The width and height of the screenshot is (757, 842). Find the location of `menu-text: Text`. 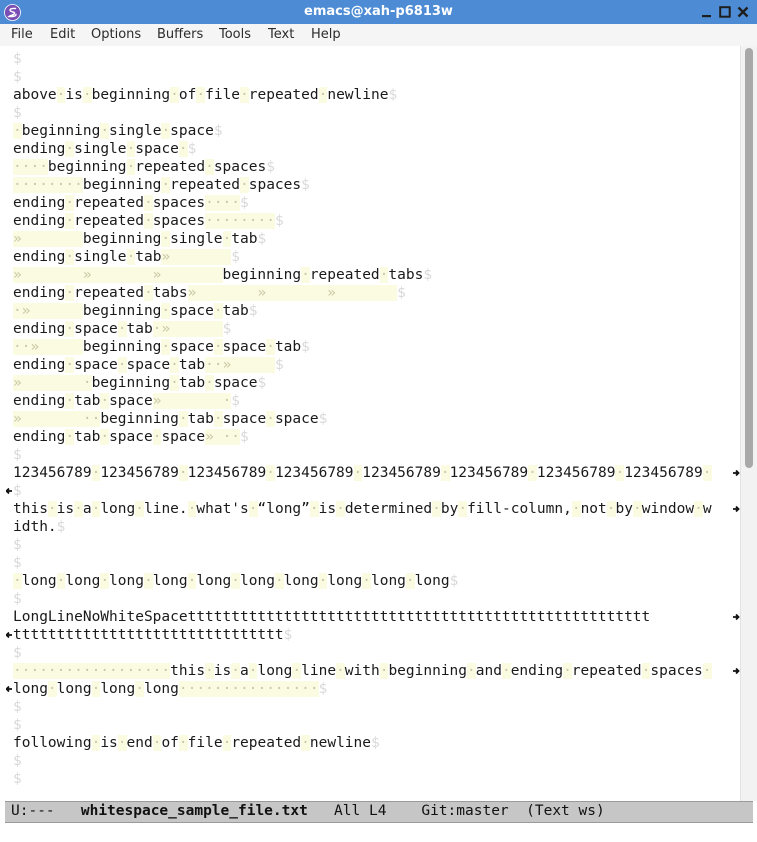

menu-text: Text is located at coordinates (281, 35).